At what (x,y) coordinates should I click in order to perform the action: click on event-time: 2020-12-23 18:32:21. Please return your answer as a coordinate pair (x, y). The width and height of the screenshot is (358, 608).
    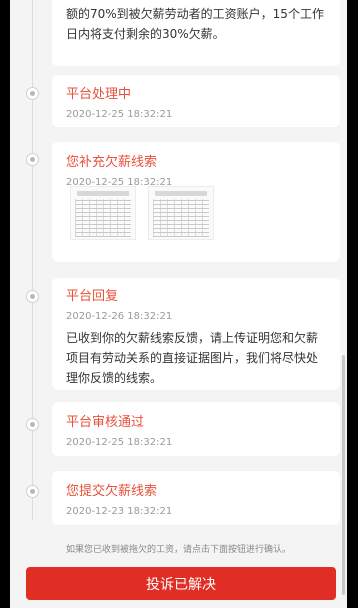
    Looking at the image, I should click on (119, 511).